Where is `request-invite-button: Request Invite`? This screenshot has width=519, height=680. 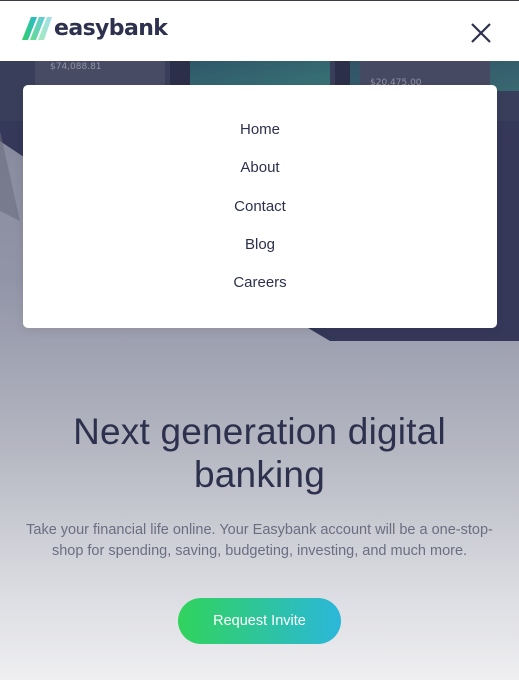 request-invite-button: Request Invite is located at coordinates (259, 621).